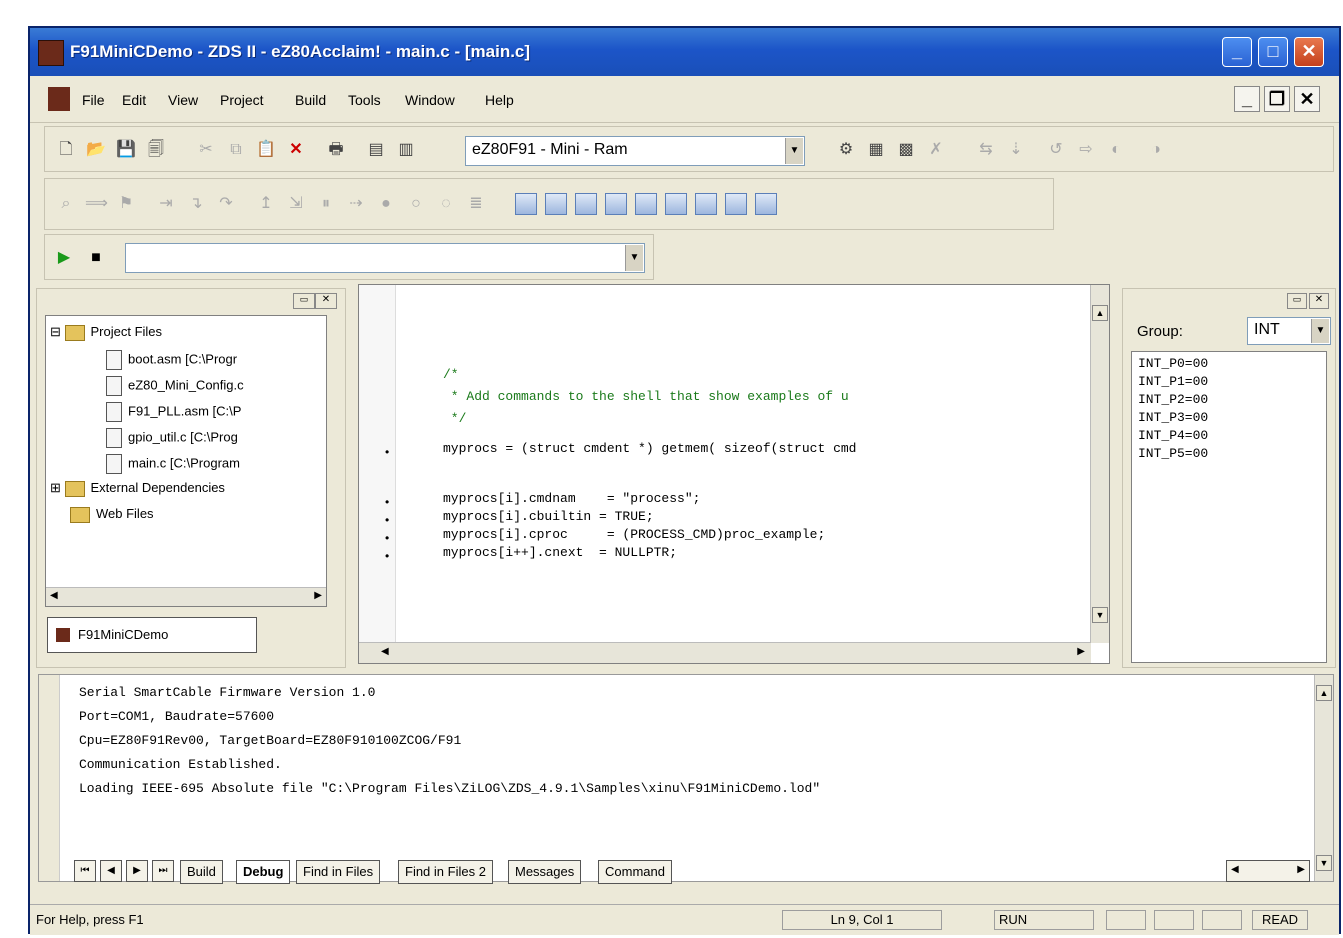  I want to click on memory-window-icon, so click(616, 204).